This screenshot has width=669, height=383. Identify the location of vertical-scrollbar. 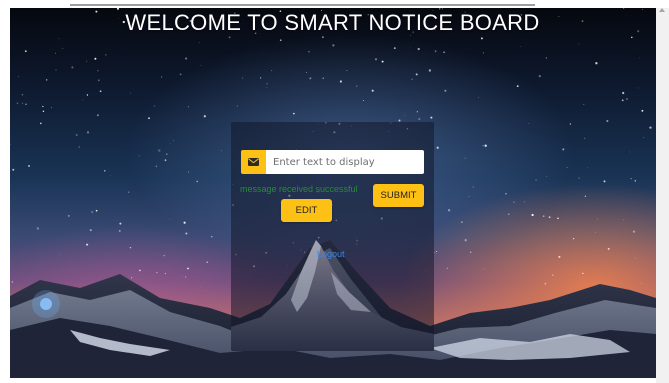
(662, 195).